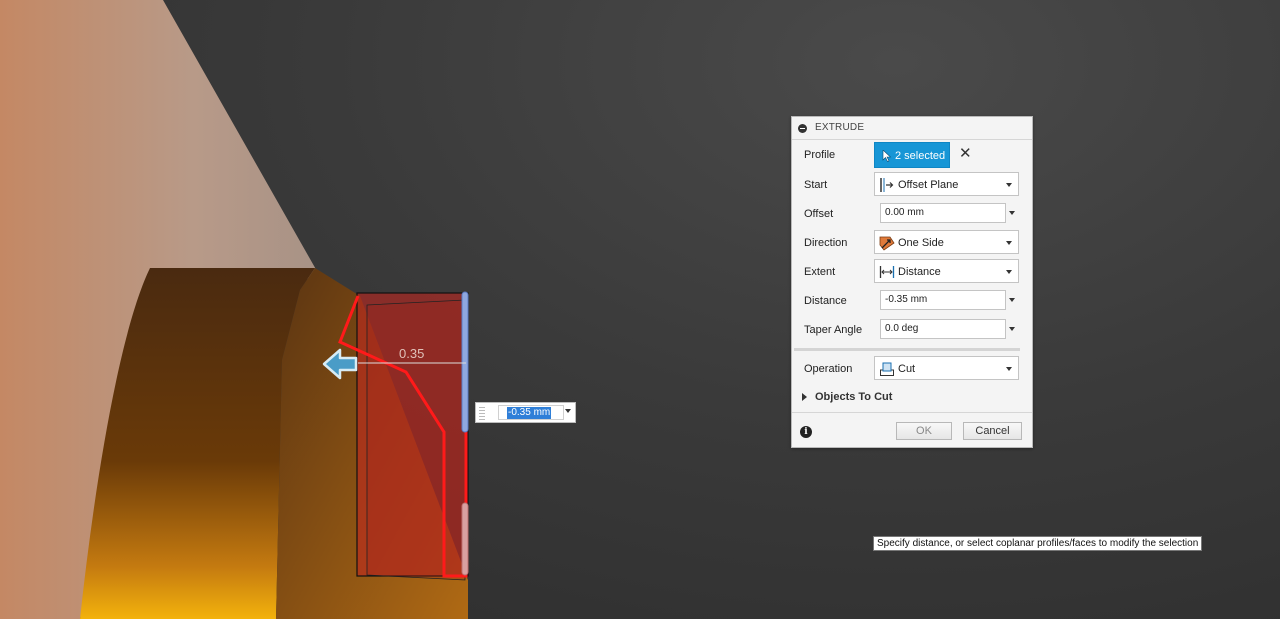  Describe the element at coordinates (411, 353) in the screenshot. I see `dimension-label: 0.35` at that location.